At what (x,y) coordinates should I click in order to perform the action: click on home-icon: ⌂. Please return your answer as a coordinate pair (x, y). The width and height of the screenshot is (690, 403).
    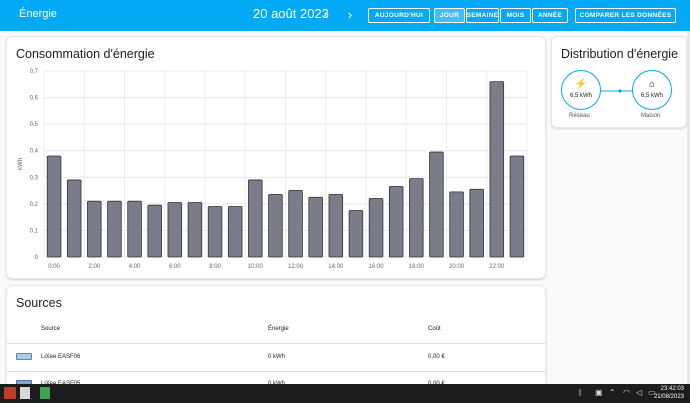
    Looking at the image, I should click on (652, 84).